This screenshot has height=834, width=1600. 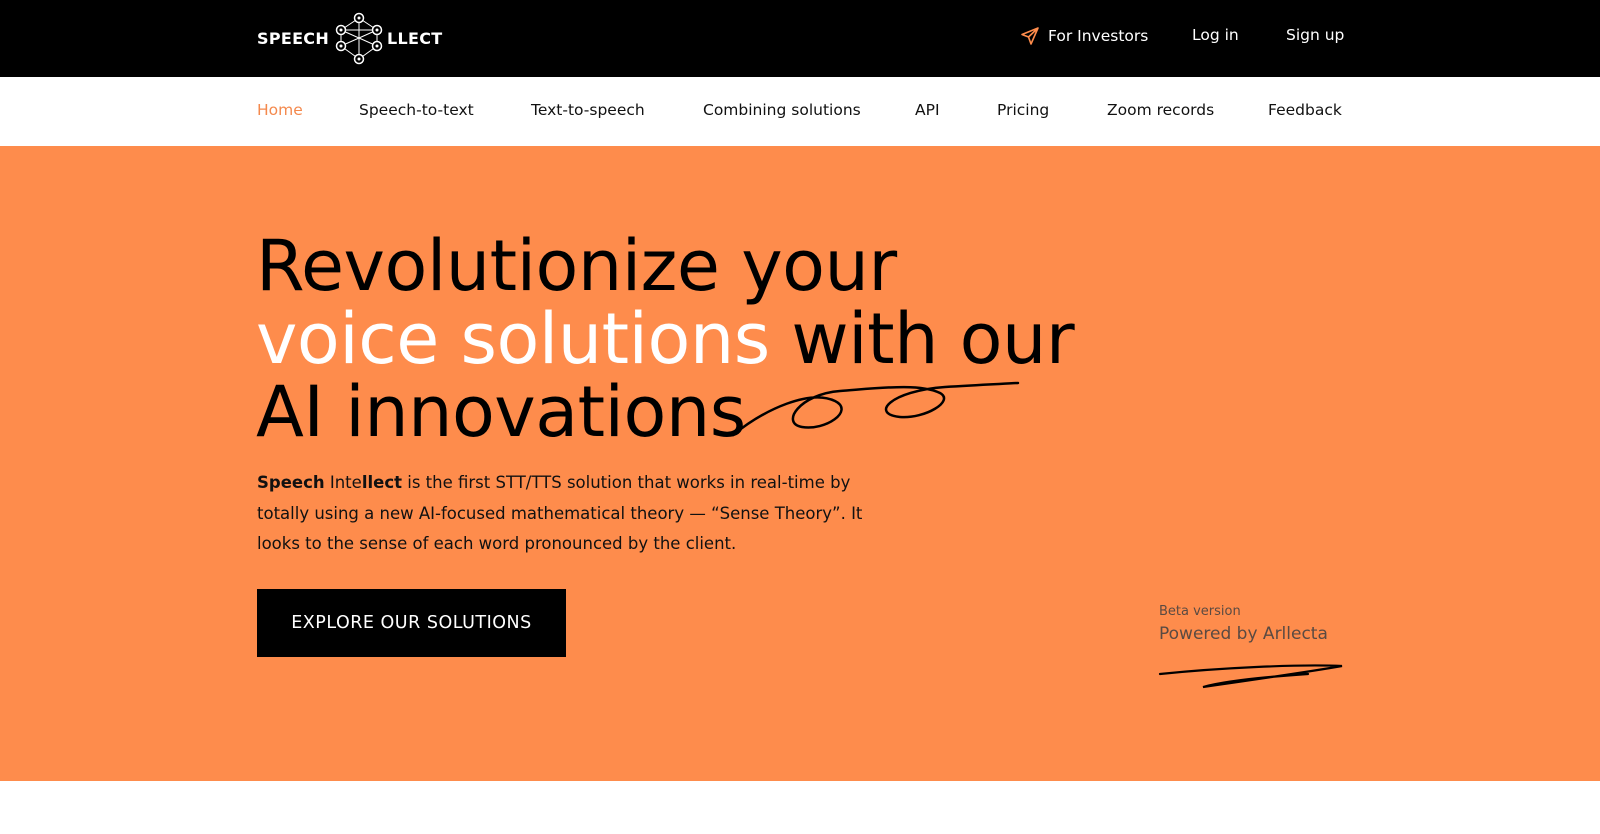 I want to click on nav-item-text-to-speech: Text-to-speech, so click(x=588, y=110).